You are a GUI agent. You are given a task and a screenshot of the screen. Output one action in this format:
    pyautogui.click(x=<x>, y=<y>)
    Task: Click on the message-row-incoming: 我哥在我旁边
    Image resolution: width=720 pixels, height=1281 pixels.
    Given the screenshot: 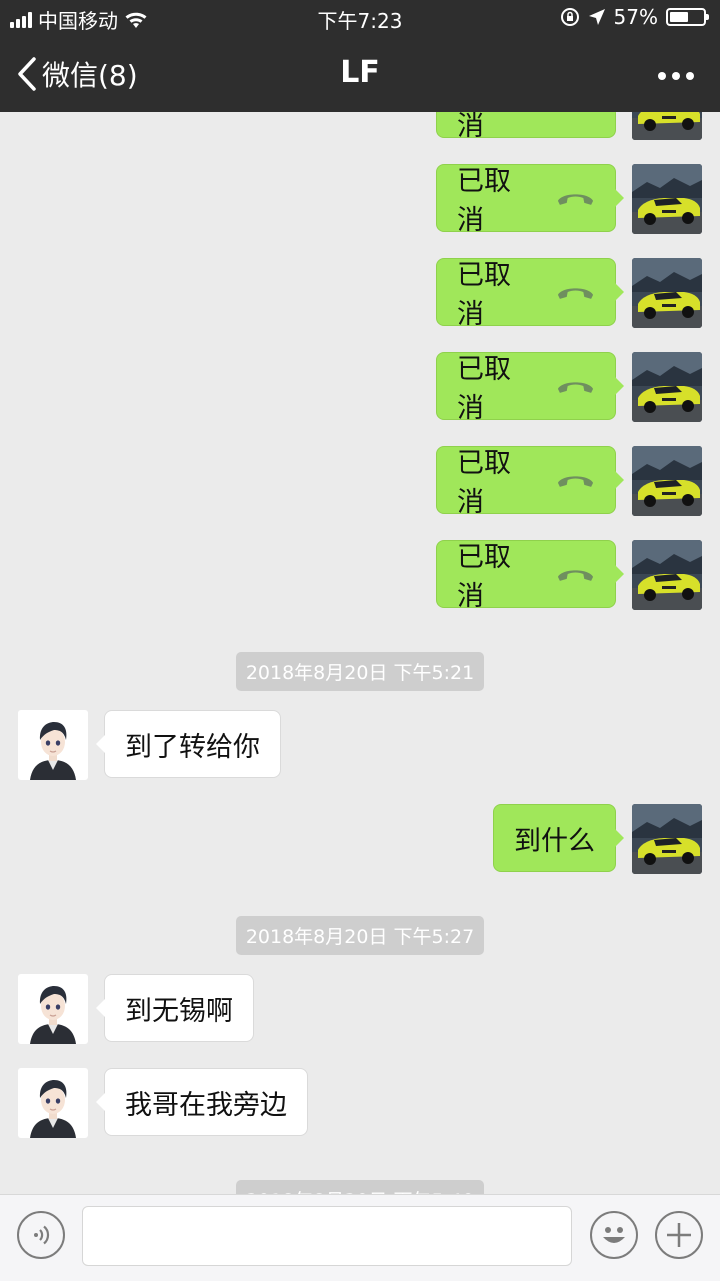 What is the action you would take?
    pyautogui.click(x=360, y=1103)
    